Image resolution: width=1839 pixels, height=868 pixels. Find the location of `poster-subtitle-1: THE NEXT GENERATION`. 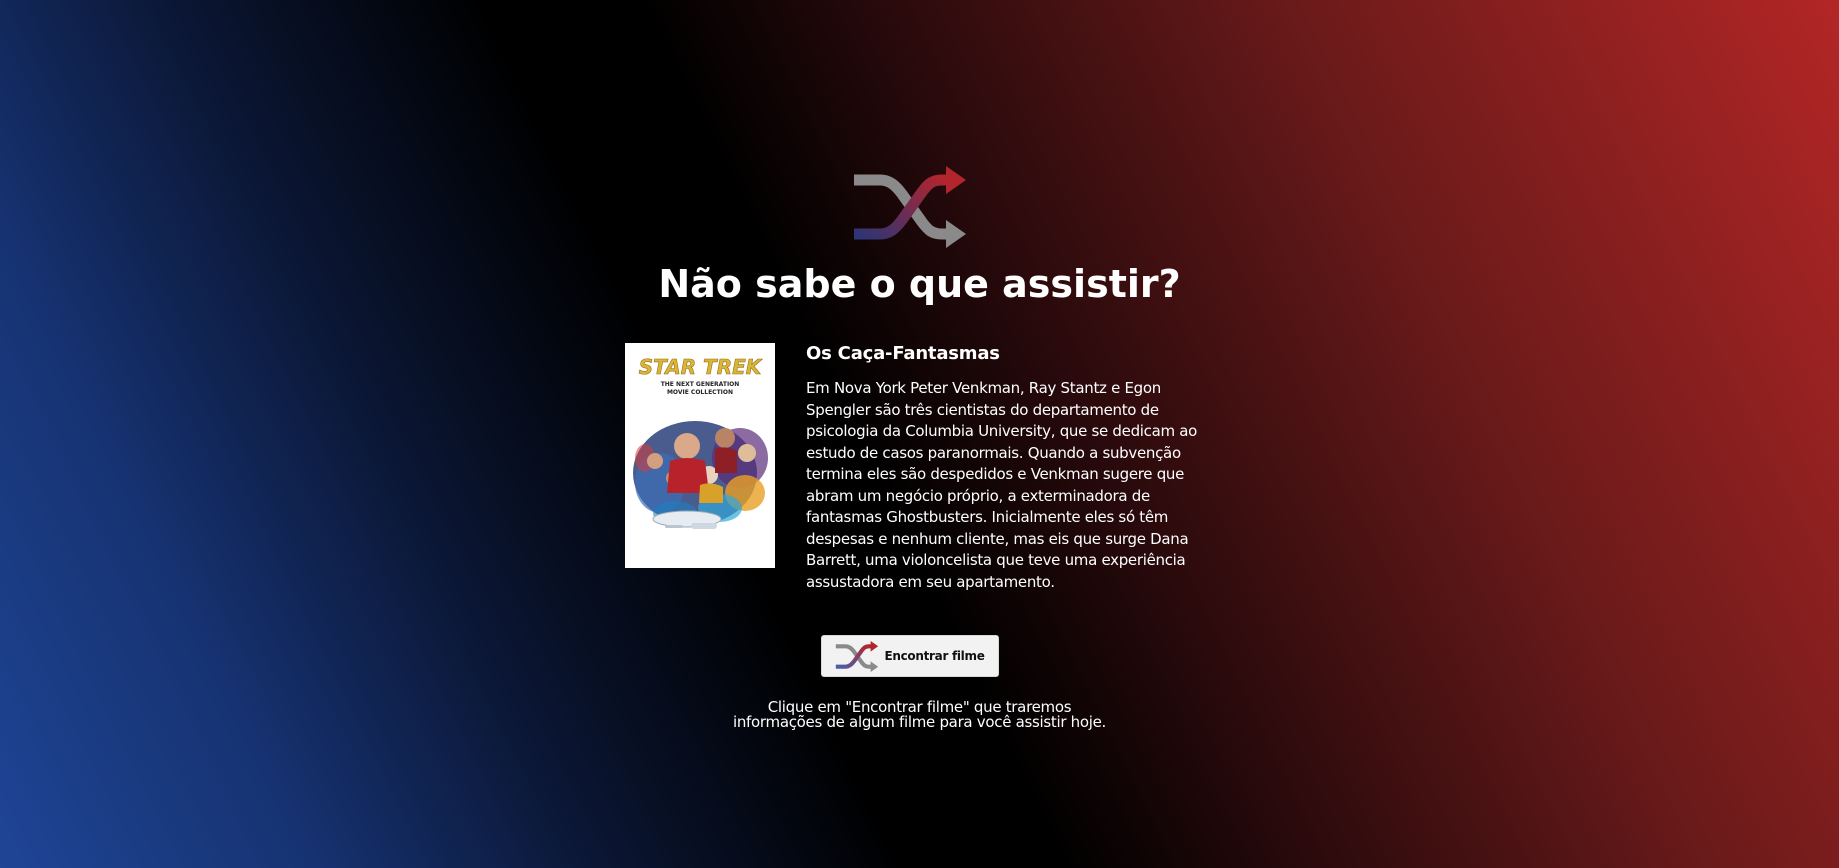

poster-subtitle-1: THE NEXT GENERATION is located at coordinates (700, 384).